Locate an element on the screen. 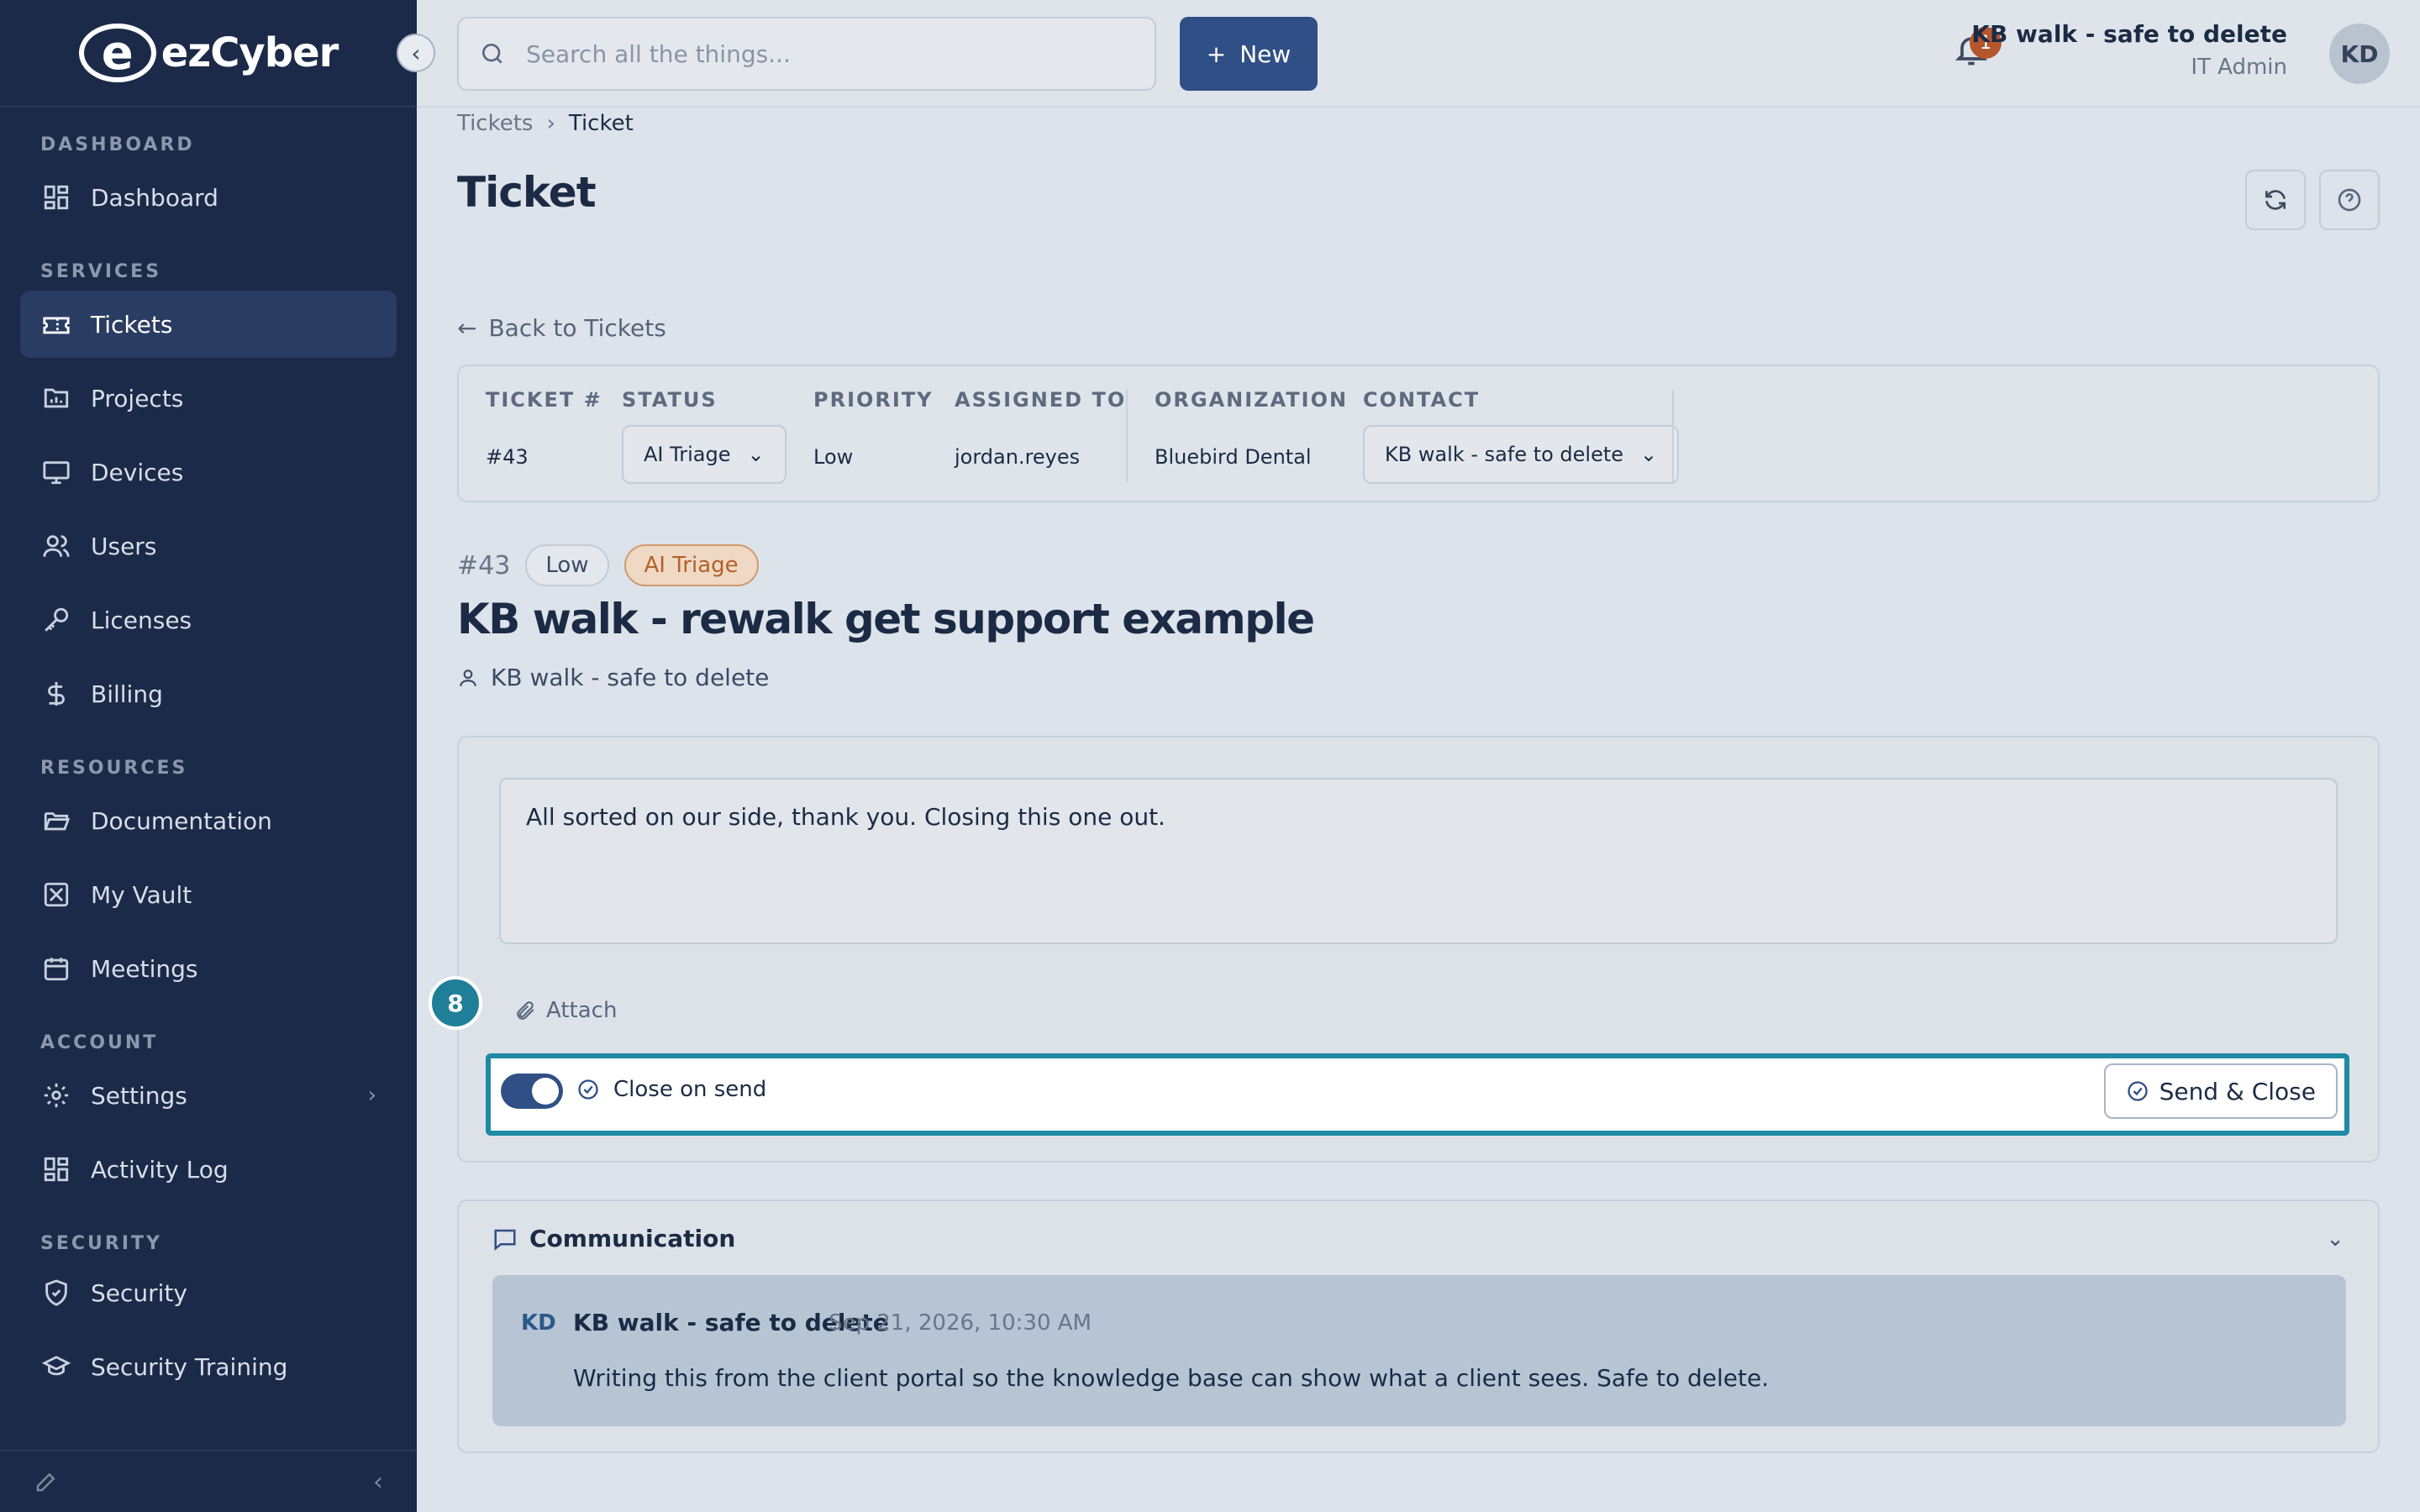 This screenshot has height=1512, width=2420. plus-icon: + is located at coordinates (1216, 53).